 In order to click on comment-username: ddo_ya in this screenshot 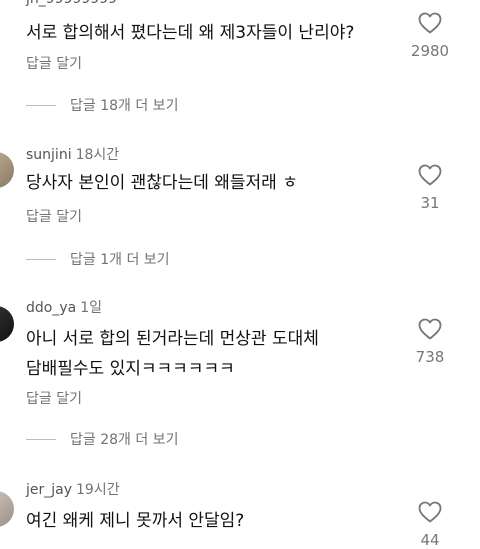, I will do `click(51, 308)`.